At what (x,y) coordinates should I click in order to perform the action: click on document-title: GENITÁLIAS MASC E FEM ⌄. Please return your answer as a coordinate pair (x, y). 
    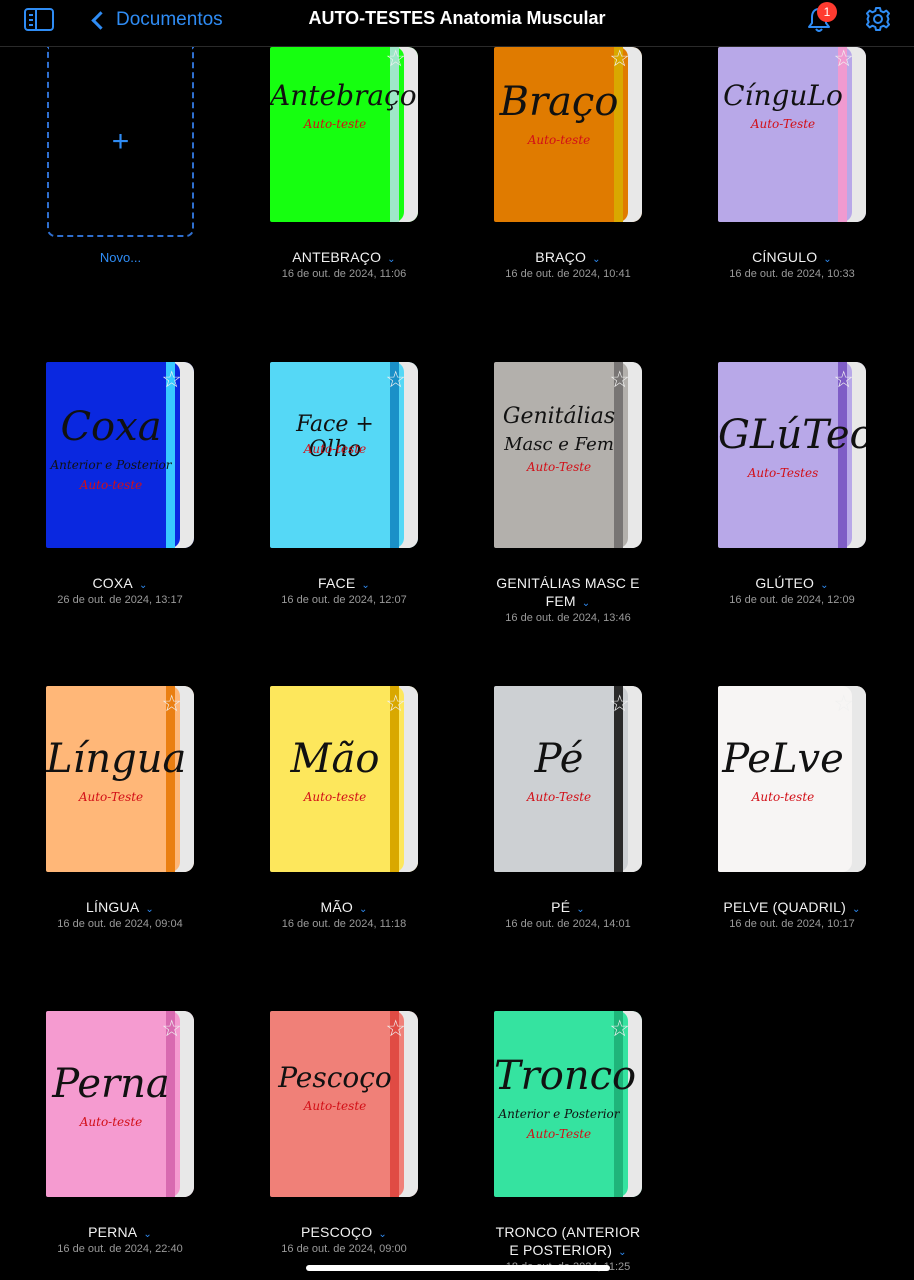
    Looking at the image, I should click on (568, 593).